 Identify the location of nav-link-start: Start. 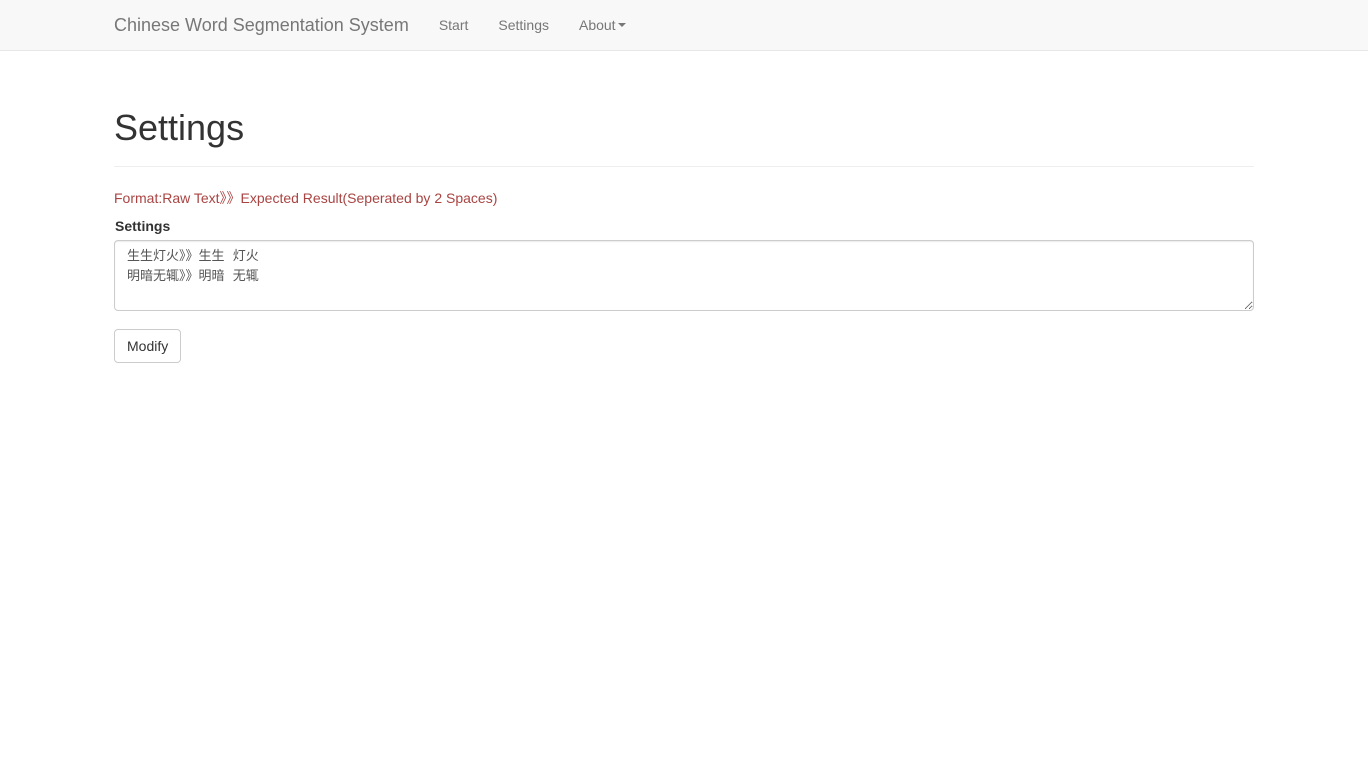
(454, 25).